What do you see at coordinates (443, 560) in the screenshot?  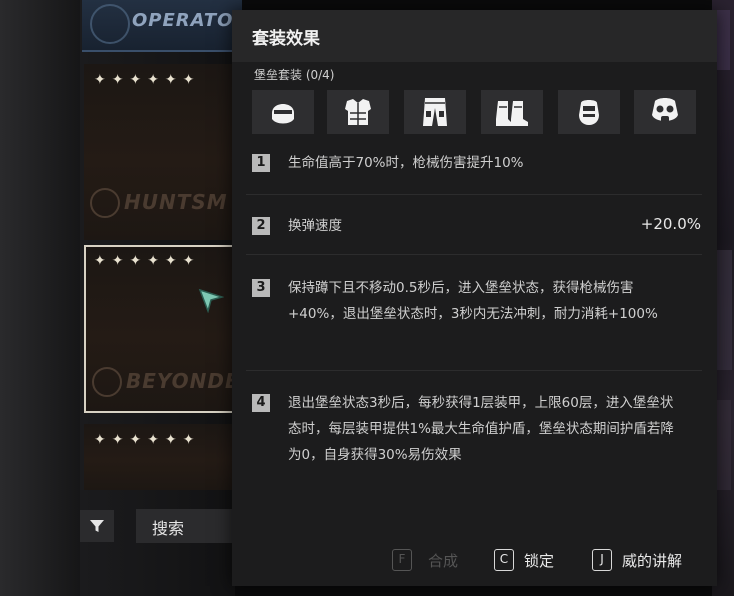 I see `craft-button: 合成` at bounding box center [443, 560].